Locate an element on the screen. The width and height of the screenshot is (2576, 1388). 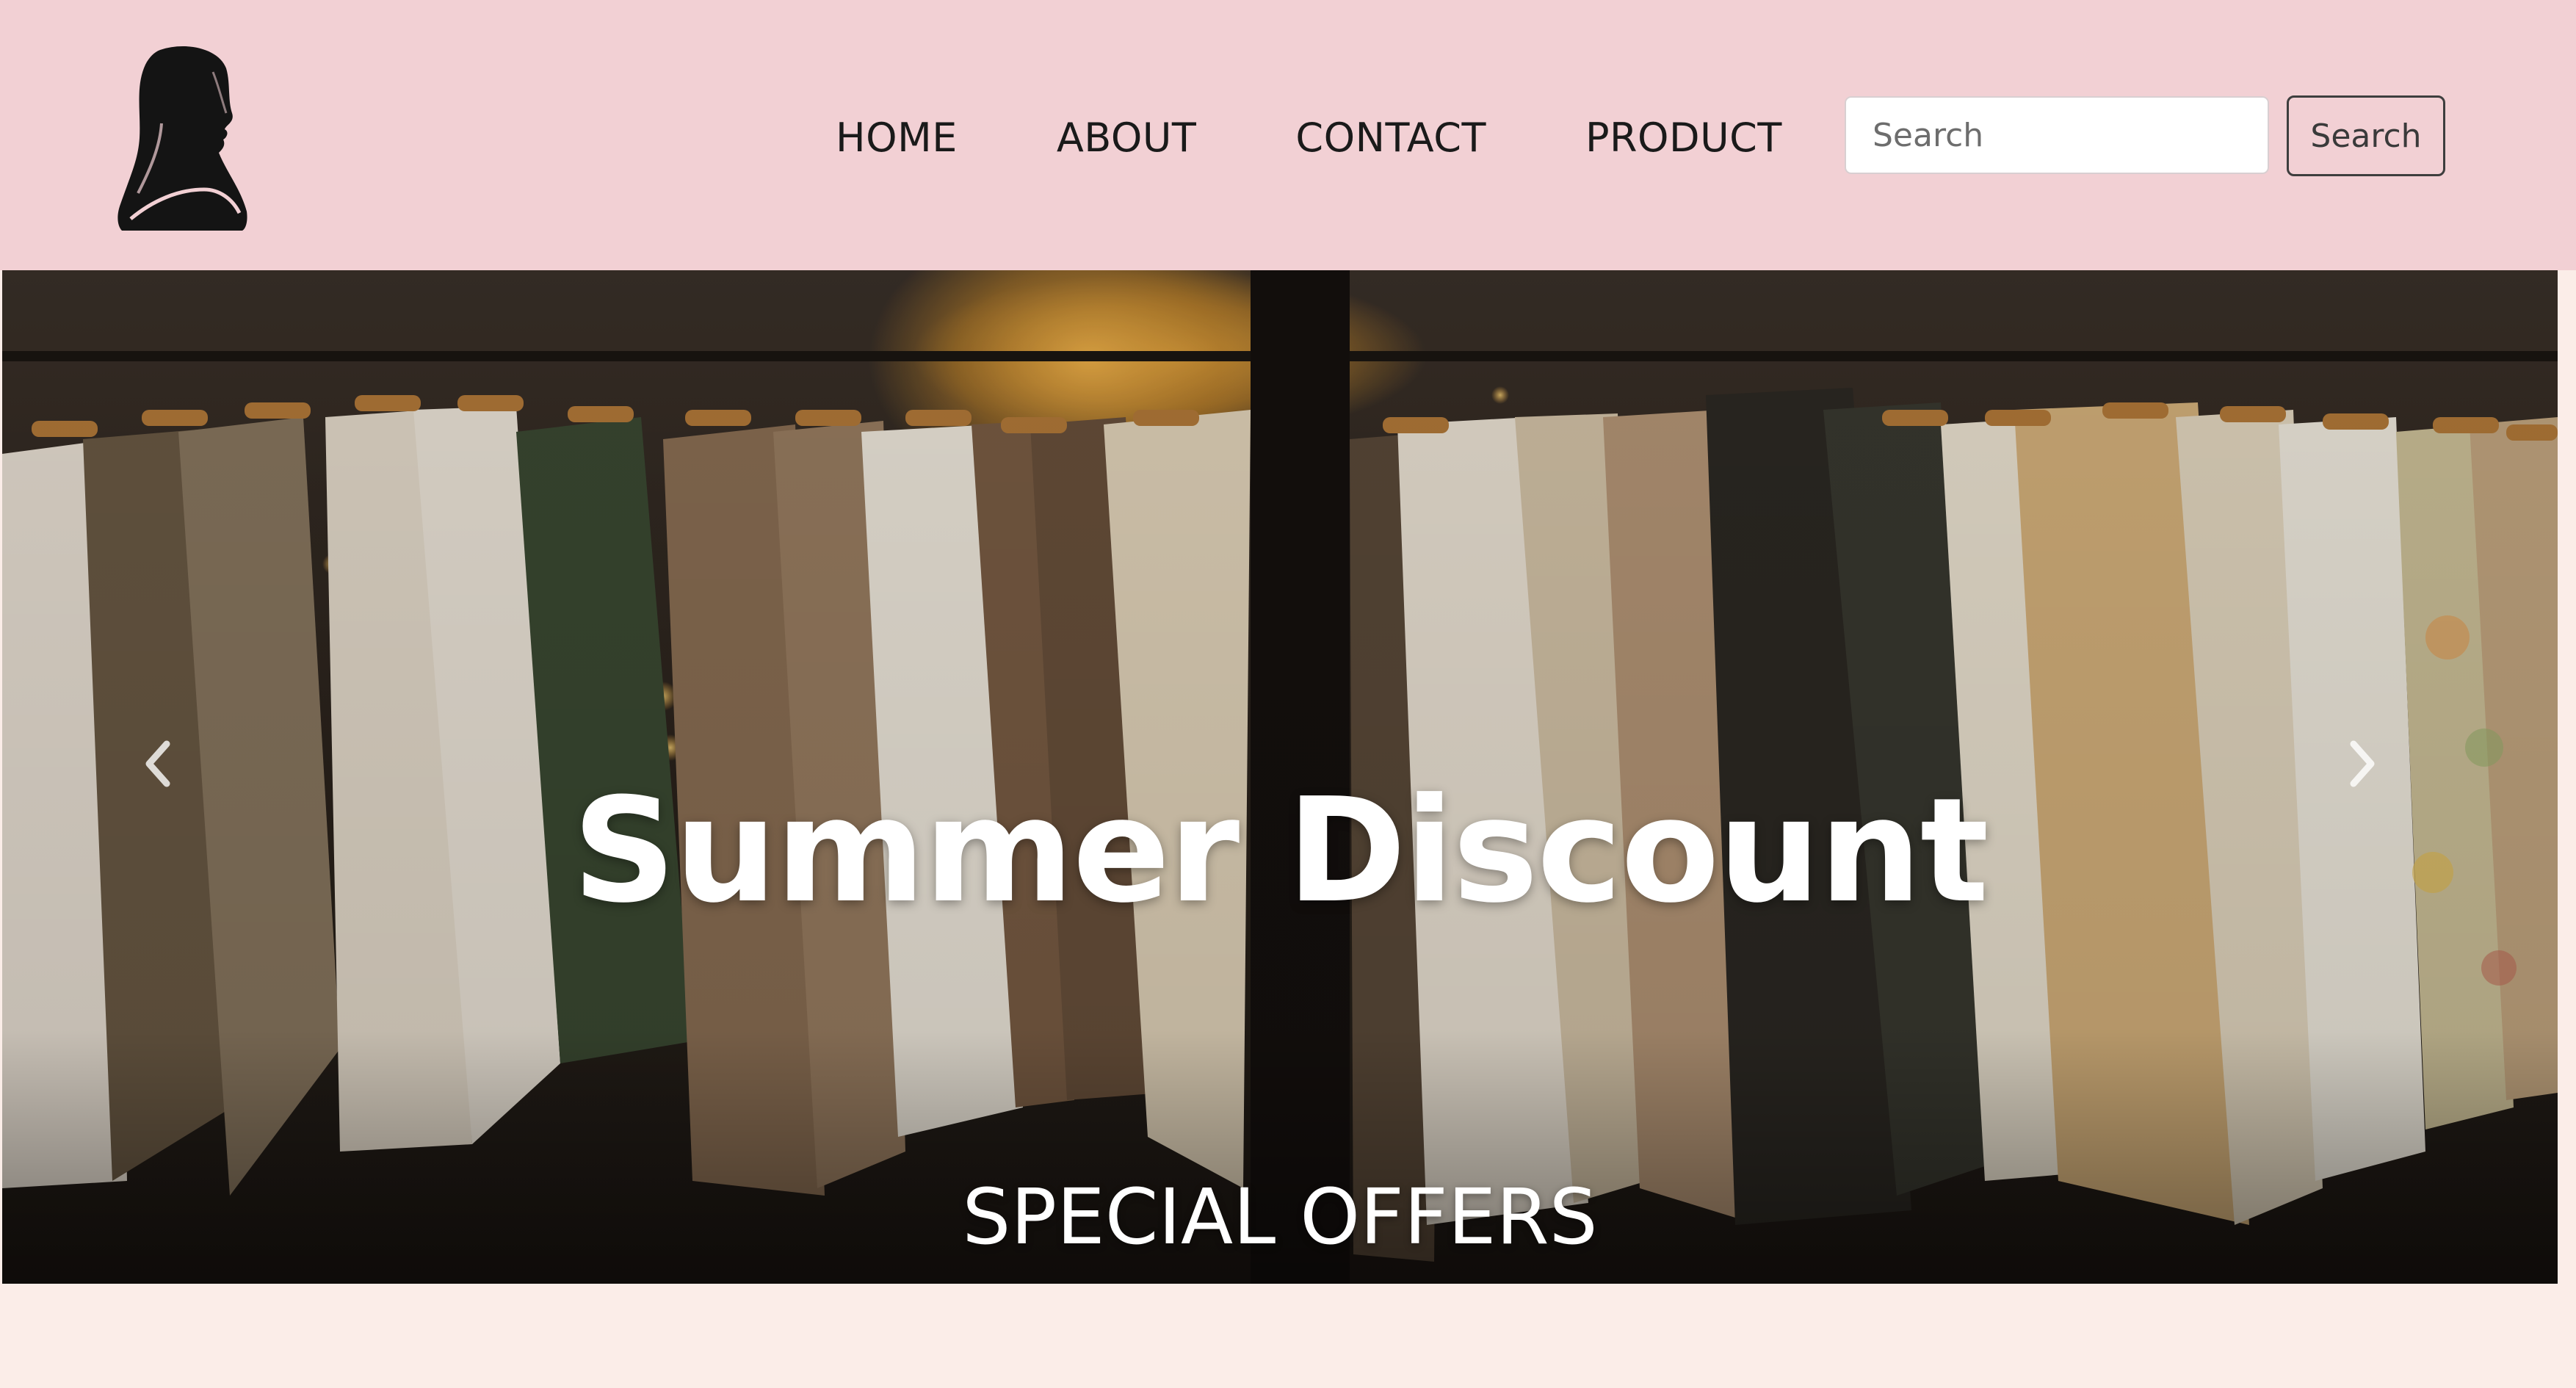
search-input is located at coordinates (2057, 135).